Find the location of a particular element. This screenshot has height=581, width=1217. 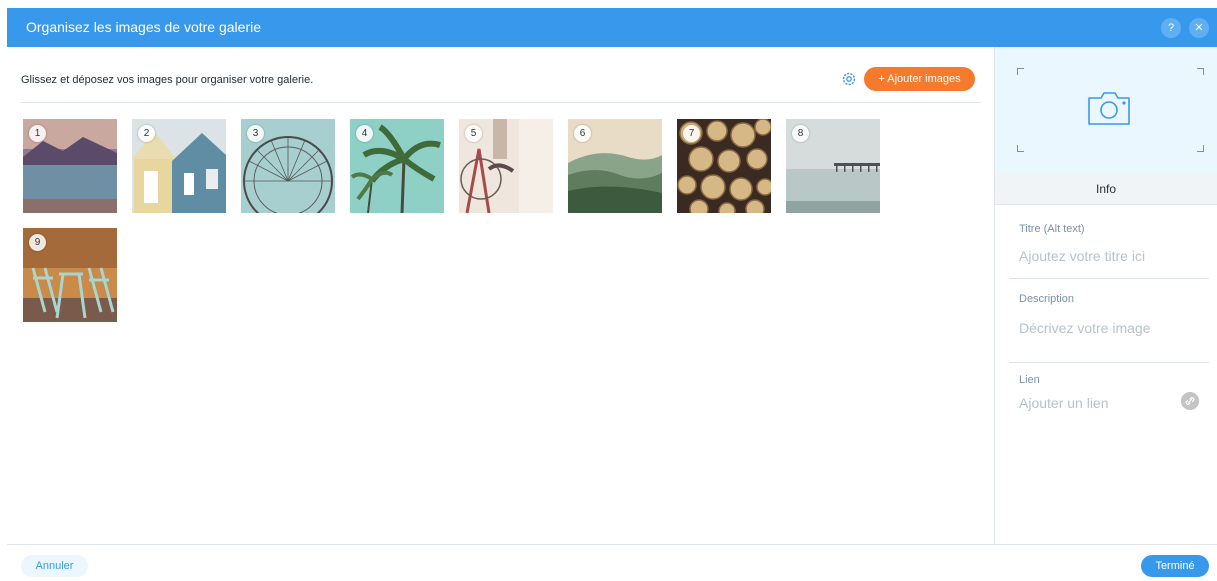

description-input: Décrivez votre image is located at coordinates (1085, 328).